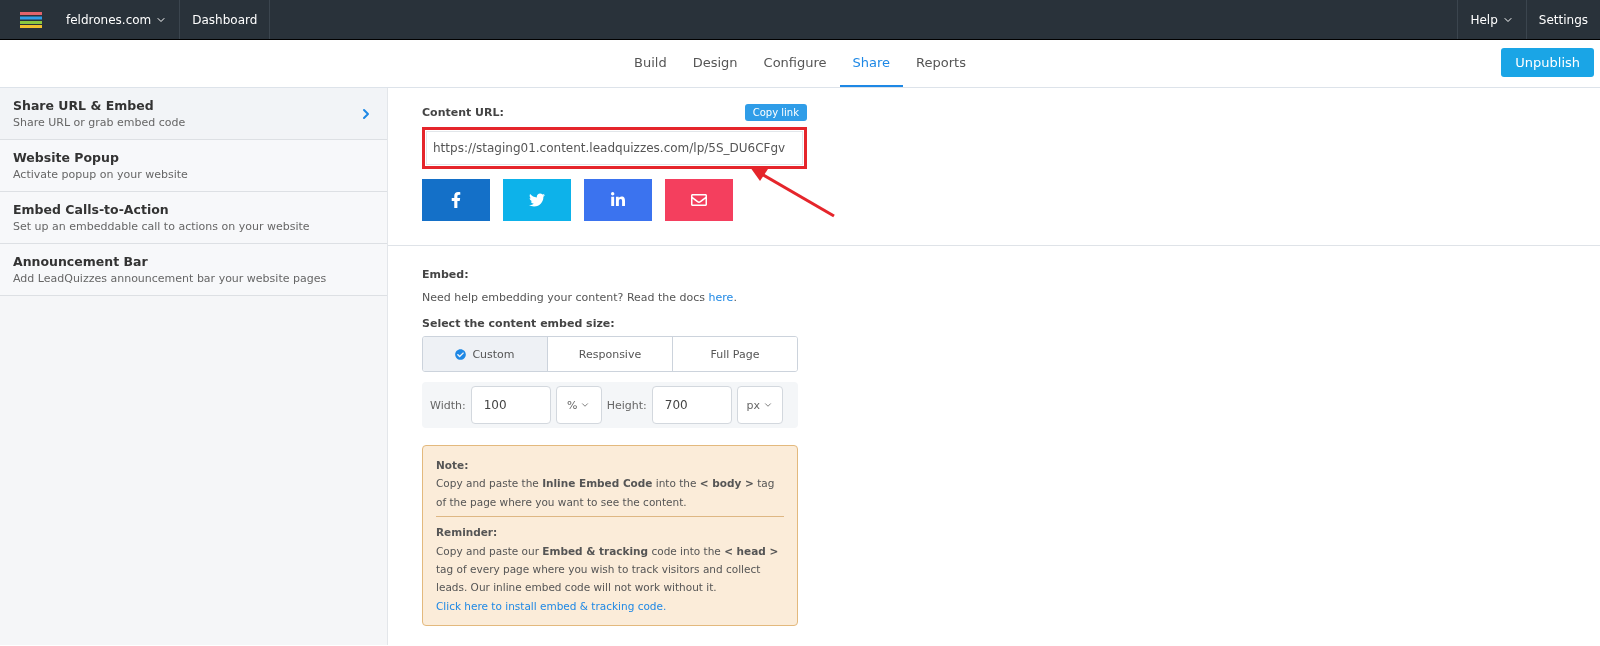 The width and height of the screenshot is (1600, 646). Describe the element at coordinates (99, 122) in the screenshot. I see `sidebar-item-subtitle: Share URL or grab embed code` at that location.